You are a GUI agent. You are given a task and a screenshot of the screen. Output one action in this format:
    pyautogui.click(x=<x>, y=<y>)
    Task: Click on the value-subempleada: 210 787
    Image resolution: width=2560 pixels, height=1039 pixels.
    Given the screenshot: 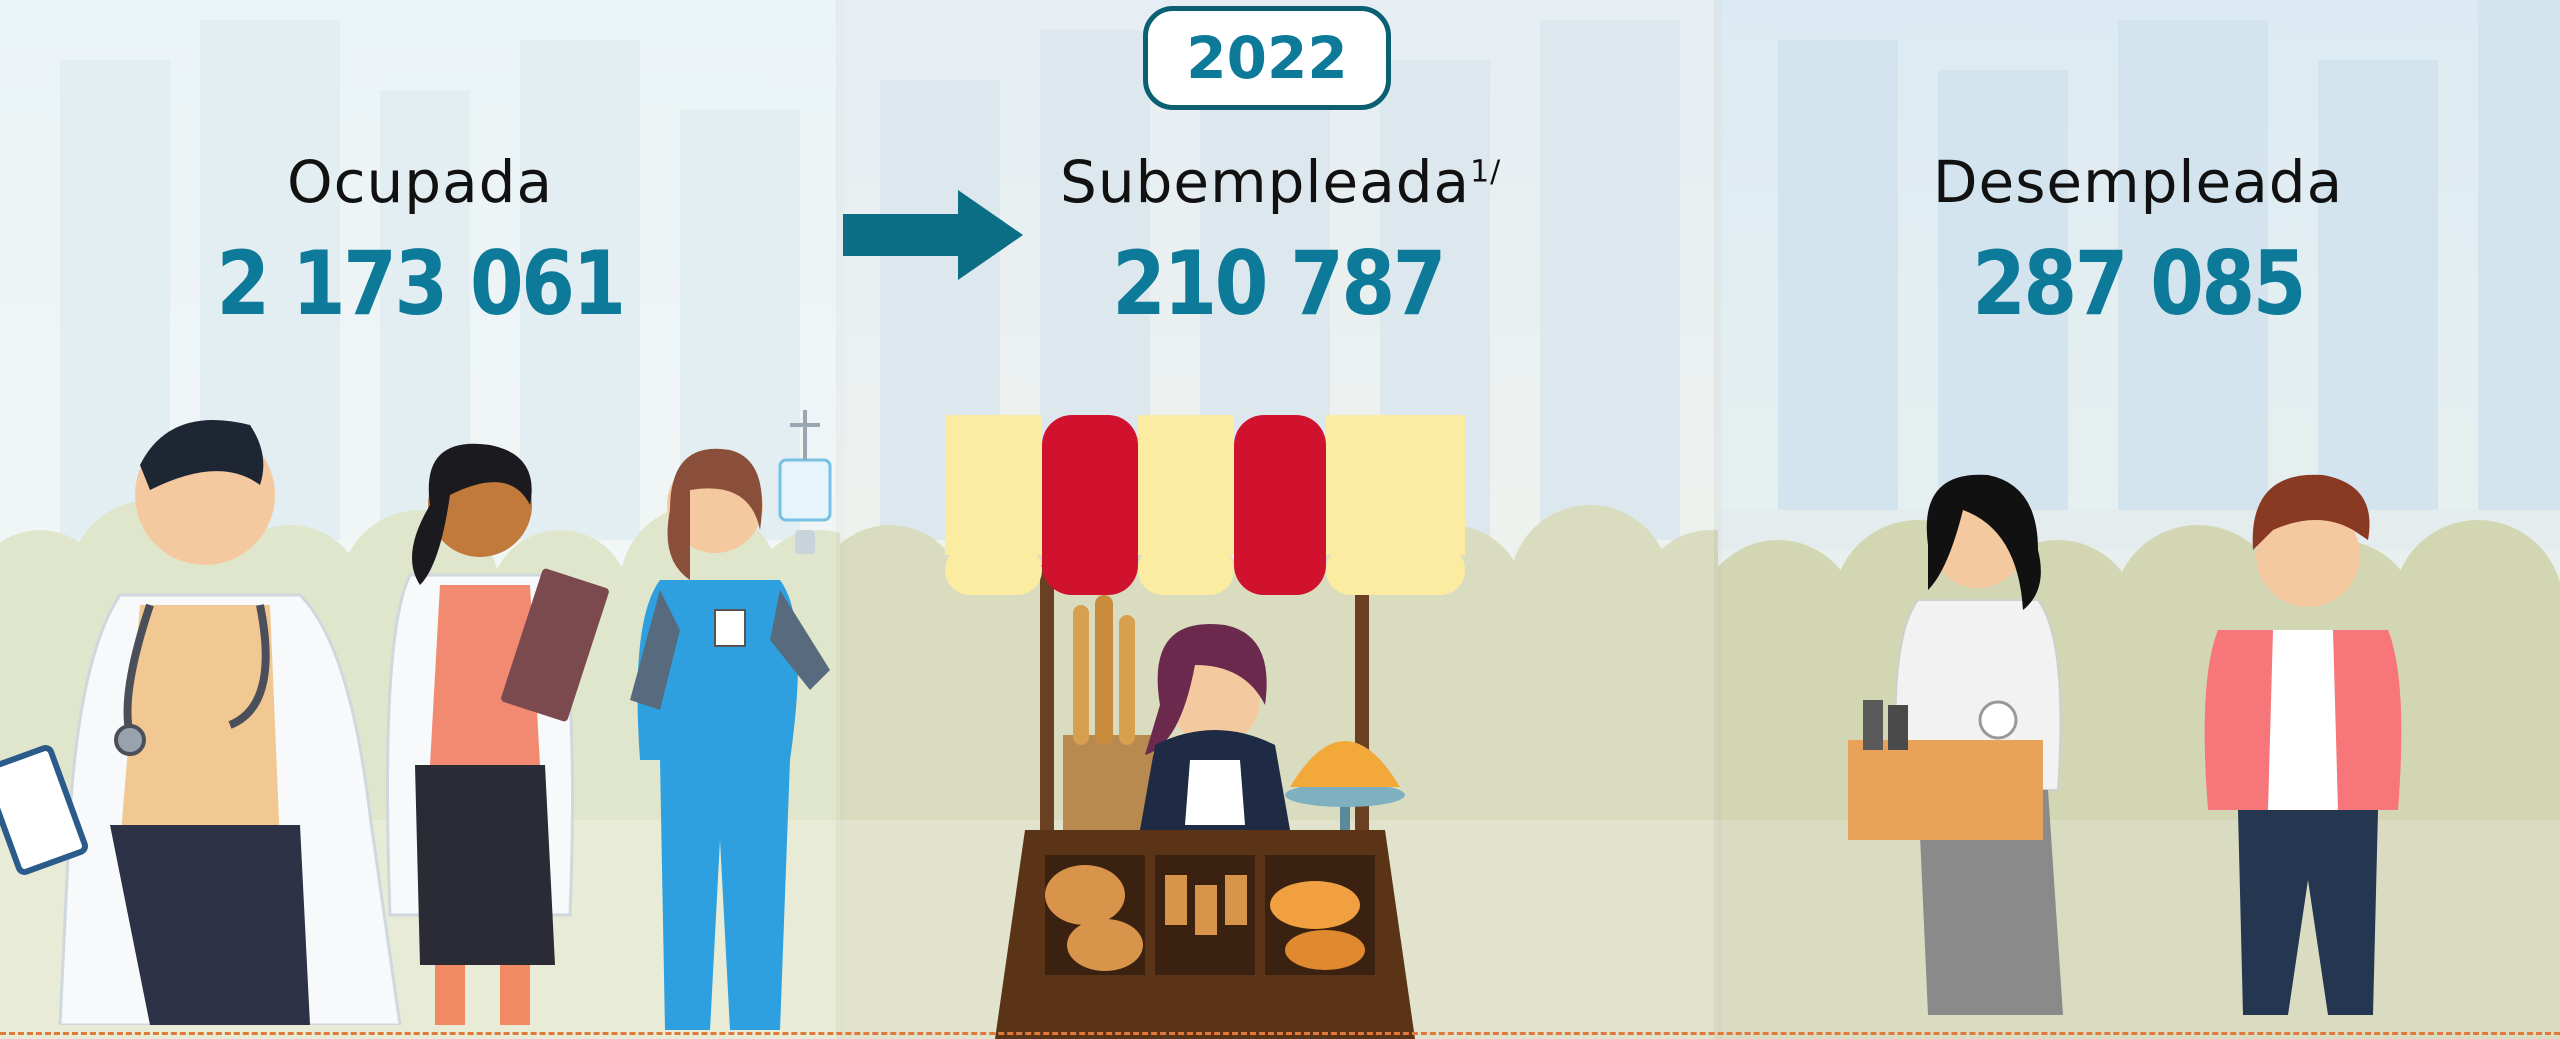 What is the action you would take?
    pyautogui.click(x=1279, y=283)
    